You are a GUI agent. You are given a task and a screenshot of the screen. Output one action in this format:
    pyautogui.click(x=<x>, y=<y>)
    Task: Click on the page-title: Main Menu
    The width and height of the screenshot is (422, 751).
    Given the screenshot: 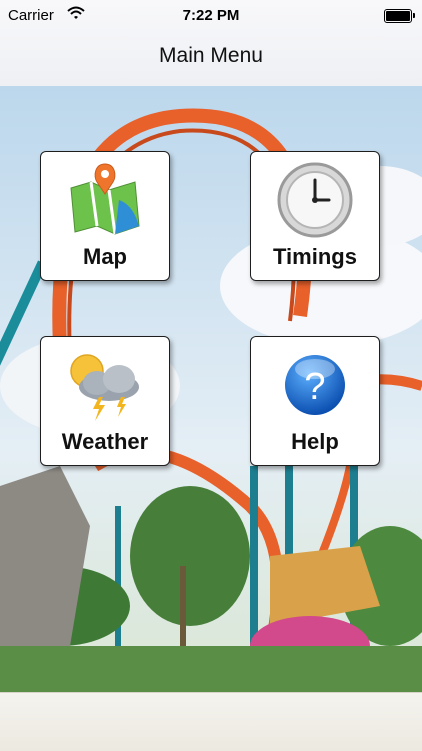 What is the action you would take?
    pyautogui.click(x=211, y=55)
    